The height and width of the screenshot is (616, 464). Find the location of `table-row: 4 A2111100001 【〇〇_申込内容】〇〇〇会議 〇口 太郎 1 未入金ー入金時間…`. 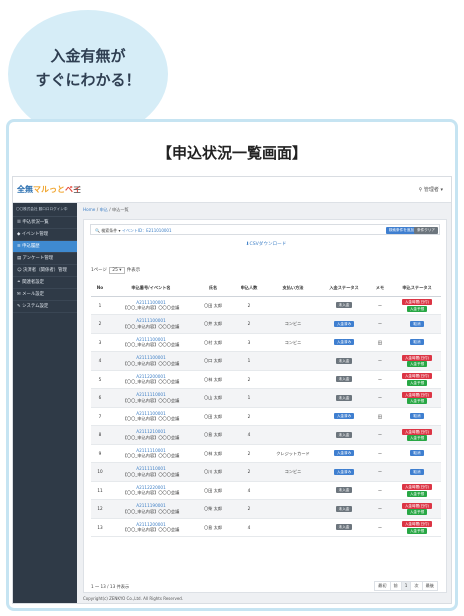

table-row: 4 A2111100001 【〇〇_申込内容】〇〇〇会議 〇口 太郎 1 未入金ー入金時間… is located at coordinates (266, 361).